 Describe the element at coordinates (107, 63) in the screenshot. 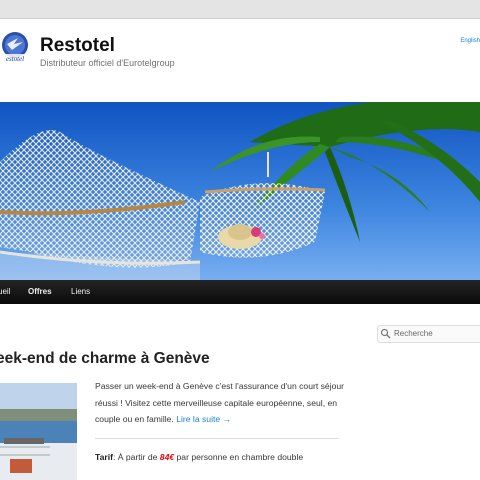

I see `site-description: Distributeur officiel d'Eurotelgroup` at that location.